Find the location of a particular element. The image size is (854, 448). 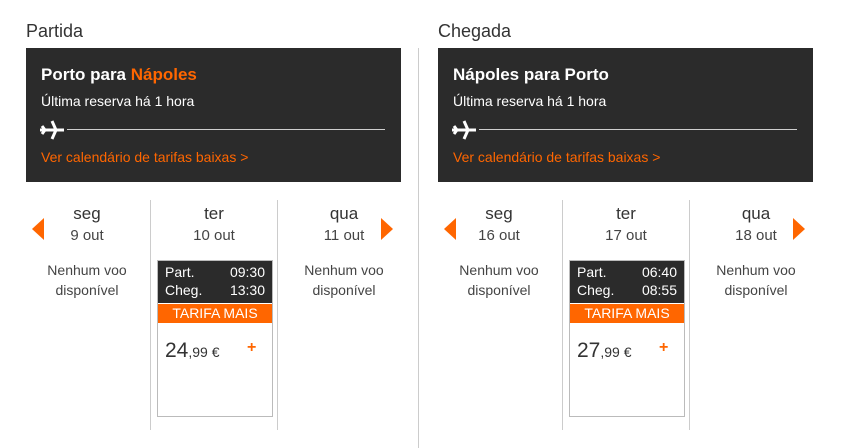

section-divider is located at coordinates (418, 248).